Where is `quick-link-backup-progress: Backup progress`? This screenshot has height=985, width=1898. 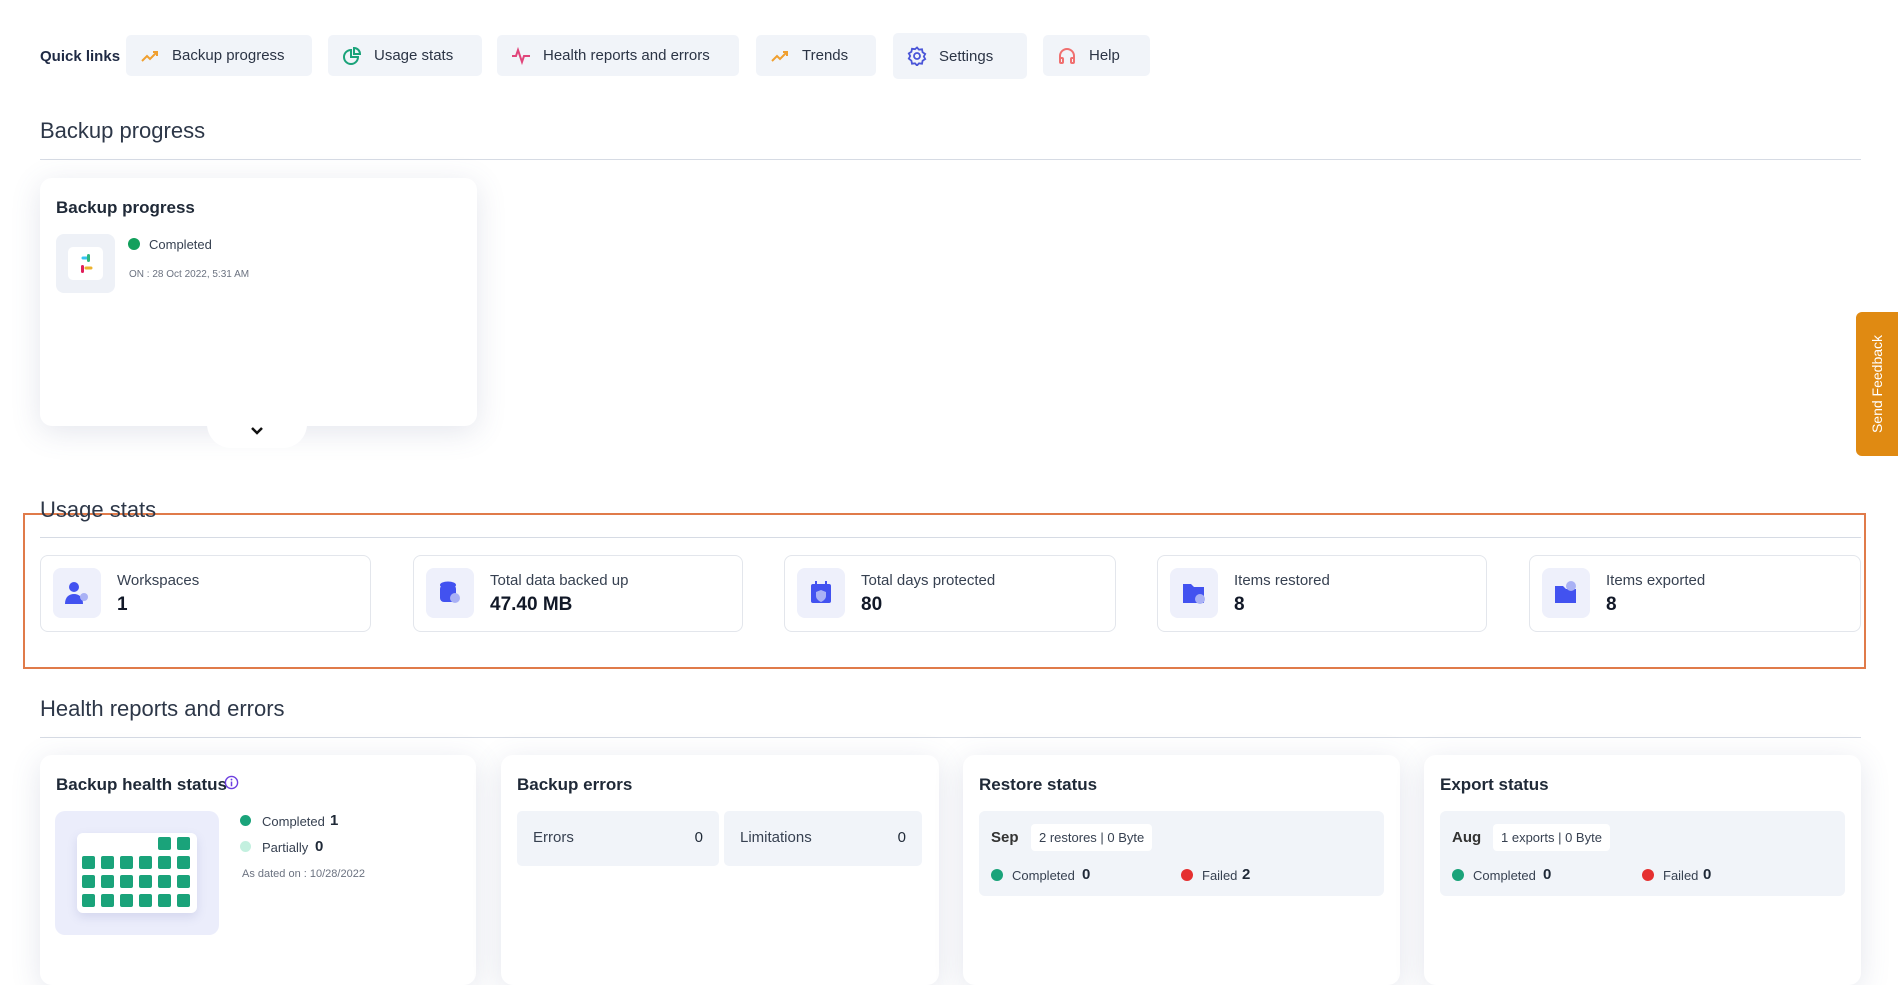
quick-link-backup-progress: Backup progress is located at coordinates (219, 55).